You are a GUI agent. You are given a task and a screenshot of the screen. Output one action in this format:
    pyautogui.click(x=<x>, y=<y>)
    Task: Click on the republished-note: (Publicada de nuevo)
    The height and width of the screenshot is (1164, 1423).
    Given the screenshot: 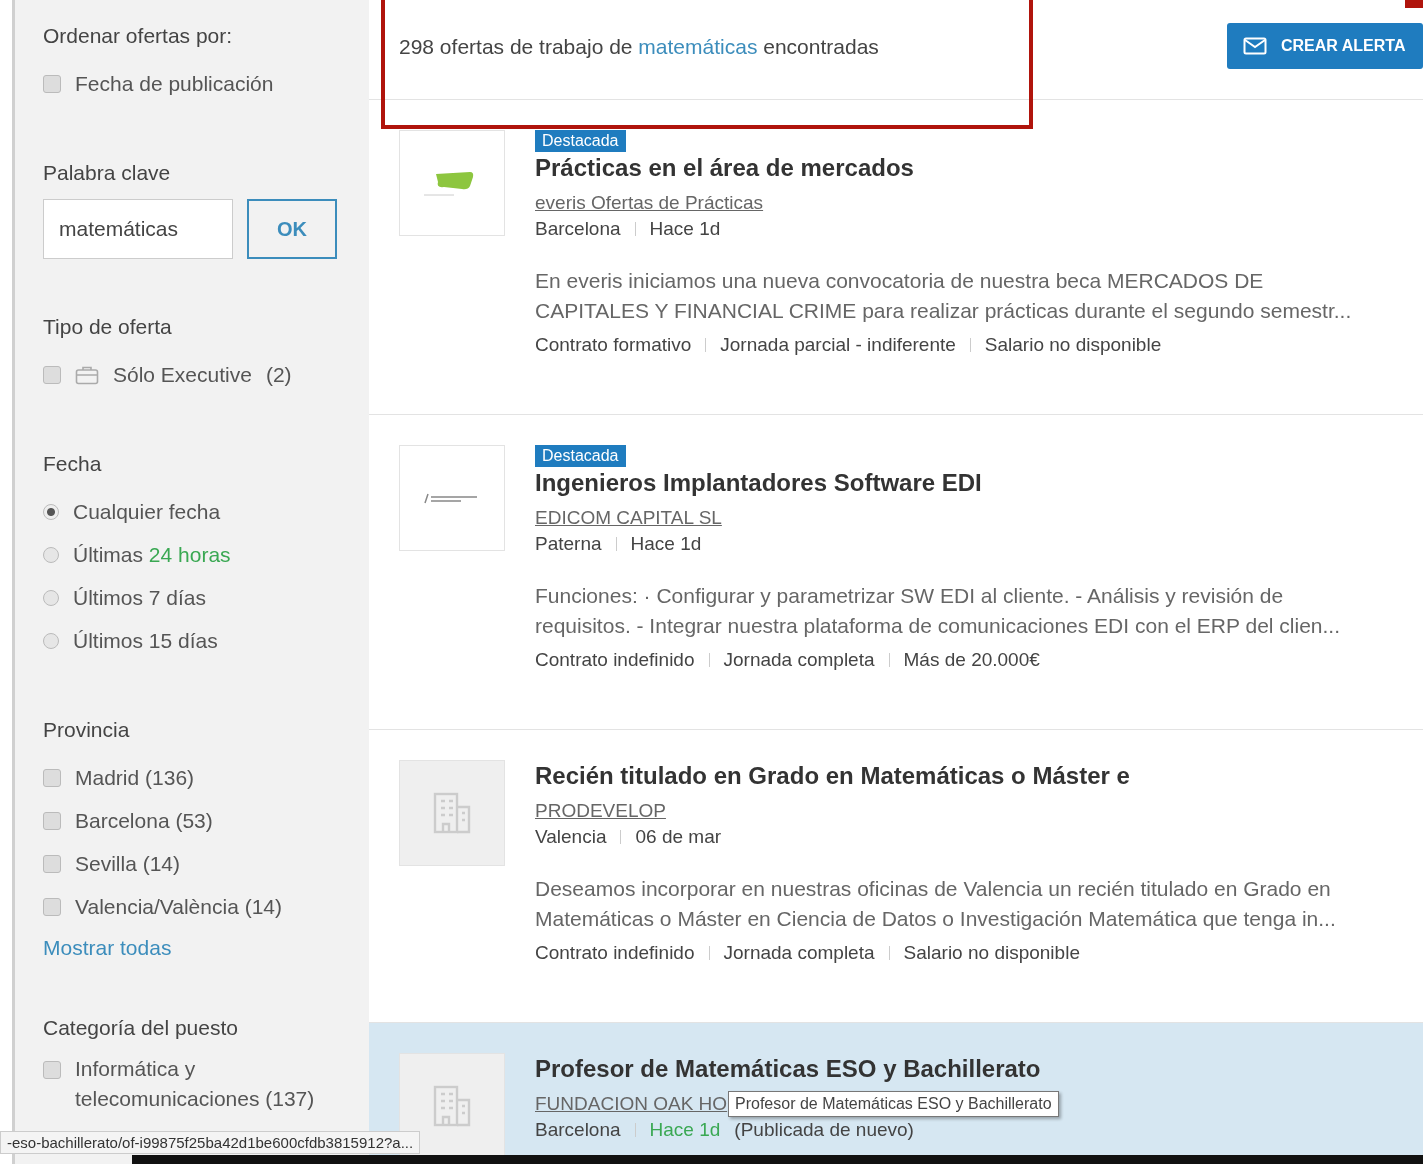 What is the action you would take?
    pyautogui.click(x=824, y=1130)
    